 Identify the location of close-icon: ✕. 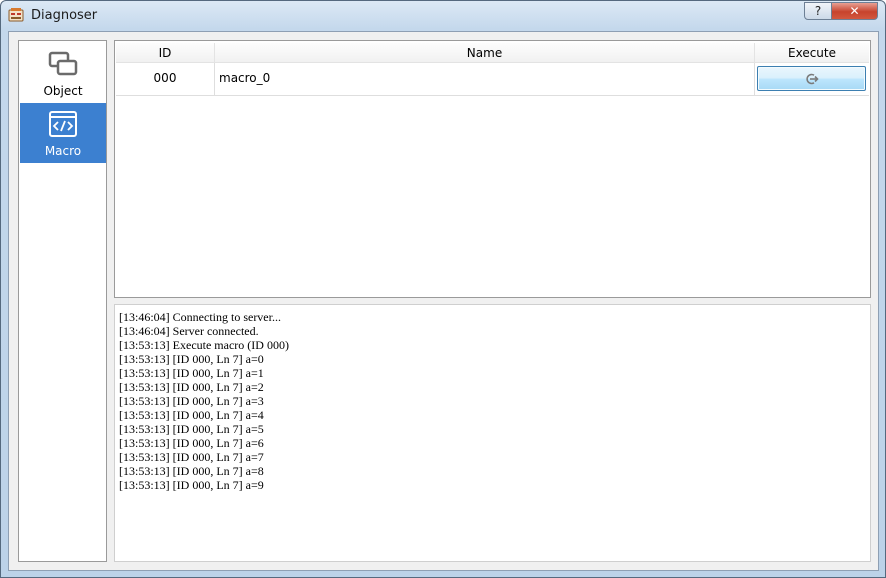
(854, 11).